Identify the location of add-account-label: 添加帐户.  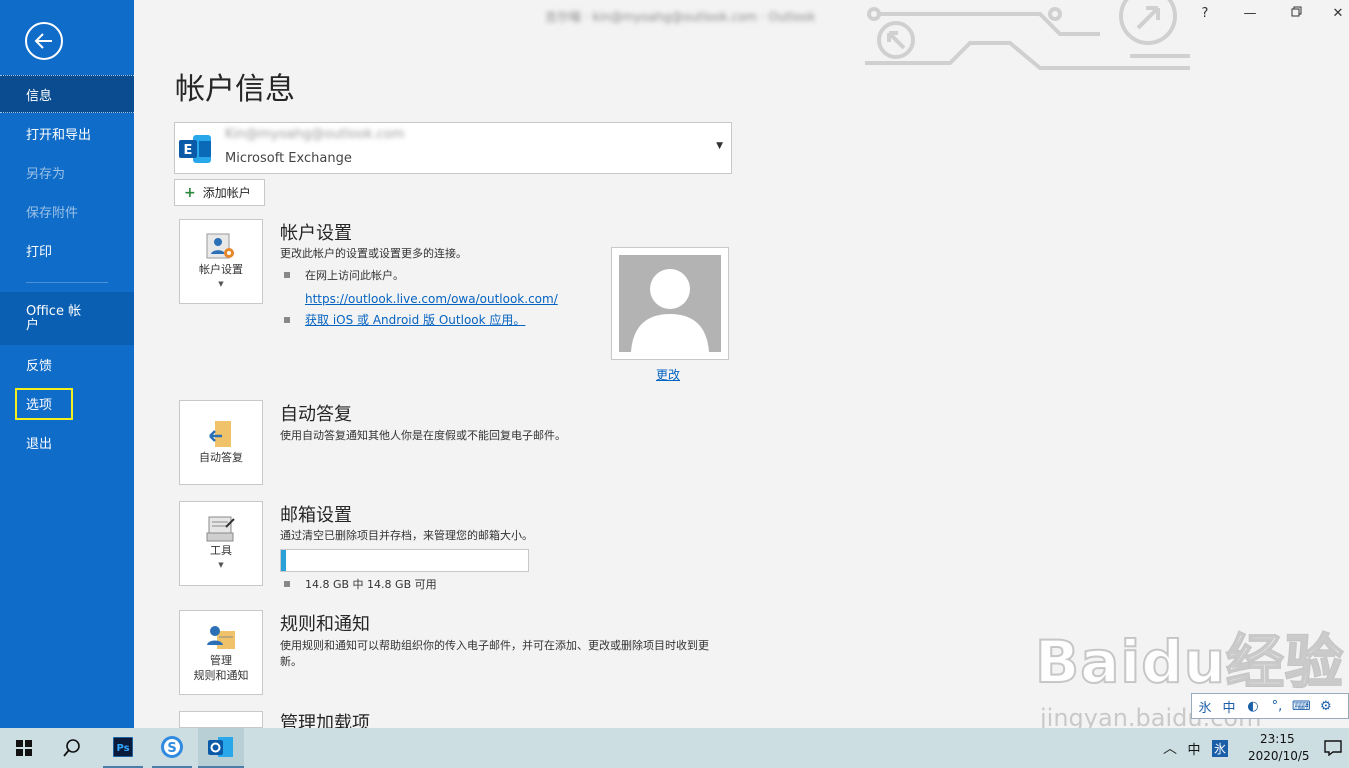
(226, 193).